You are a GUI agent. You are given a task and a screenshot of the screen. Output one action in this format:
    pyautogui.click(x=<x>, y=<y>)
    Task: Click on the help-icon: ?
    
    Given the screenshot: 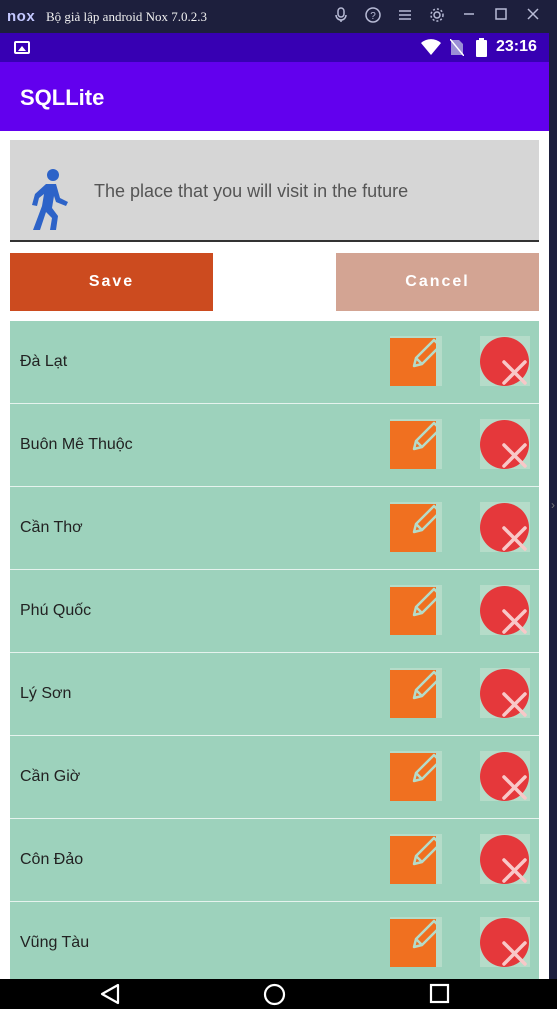 What is the action you would take?
    pyautogui.click(x=373, y=16)
    